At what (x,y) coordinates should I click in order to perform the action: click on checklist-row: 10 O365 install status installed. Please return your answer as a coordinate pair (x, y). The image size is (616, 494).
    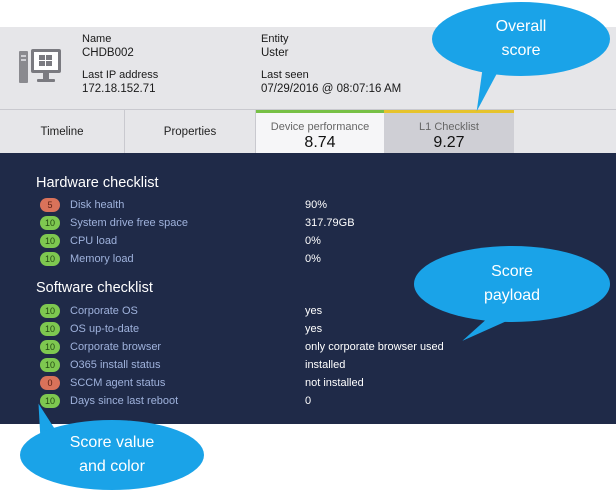
    Looking at the image, I should click on (320, 366).